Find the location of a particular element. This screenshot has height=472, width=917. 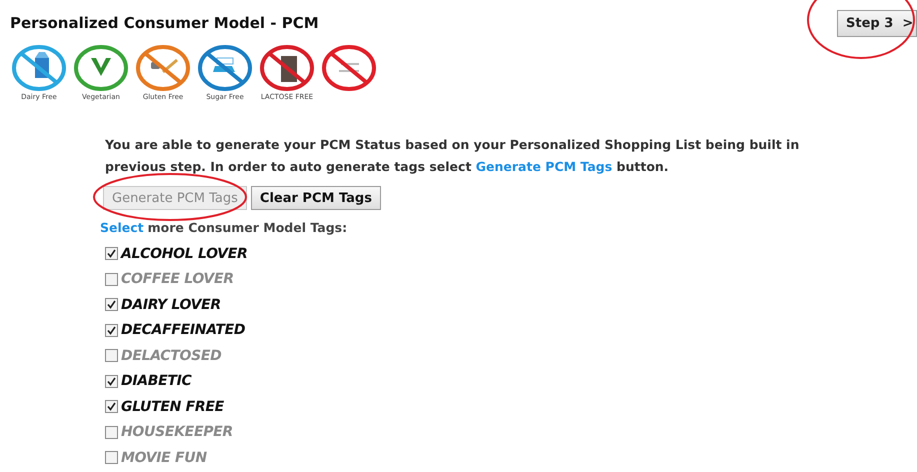

tag-label: DECAFFEINATED is located at coordinates (183, 330).